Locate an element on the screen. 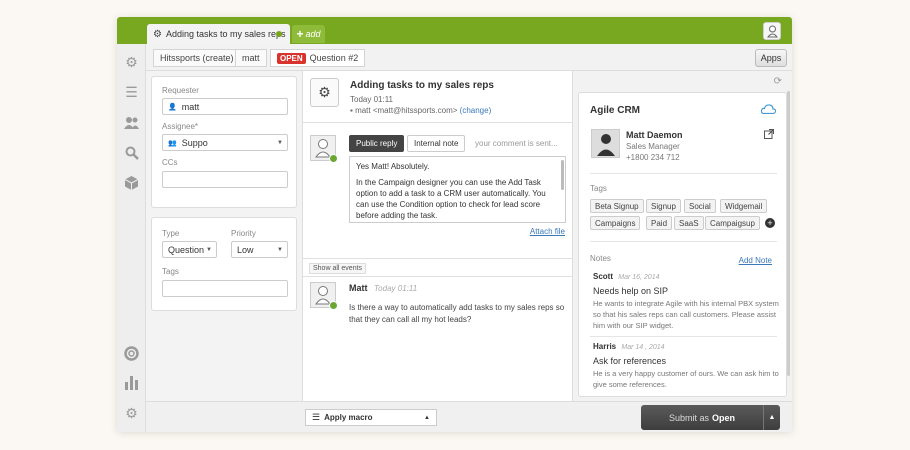 The width and height of the screenshot is (910, 450). internal-note-tab: Internal note is located at coordinates (436, 143).